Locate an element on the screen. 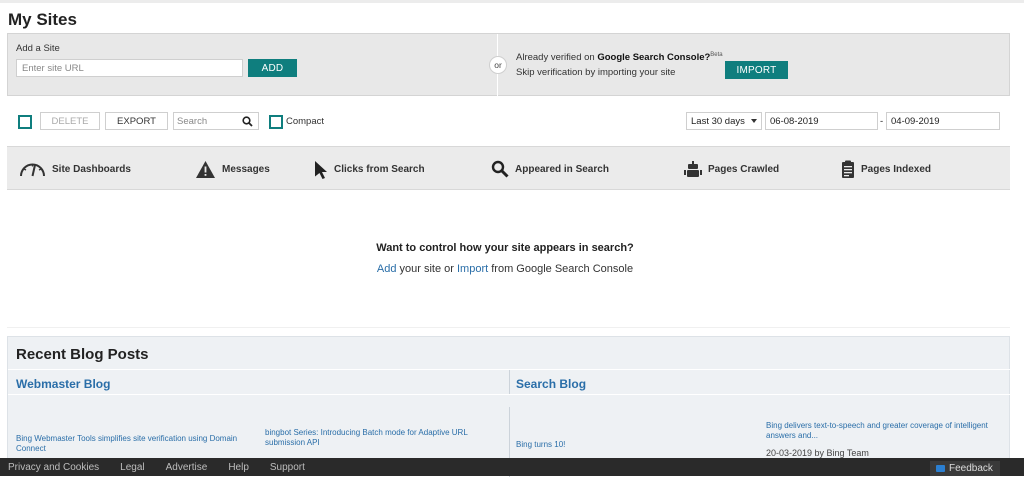  footer-link-privacy: Privacy and Cookies is located at coordinates (53, 467).